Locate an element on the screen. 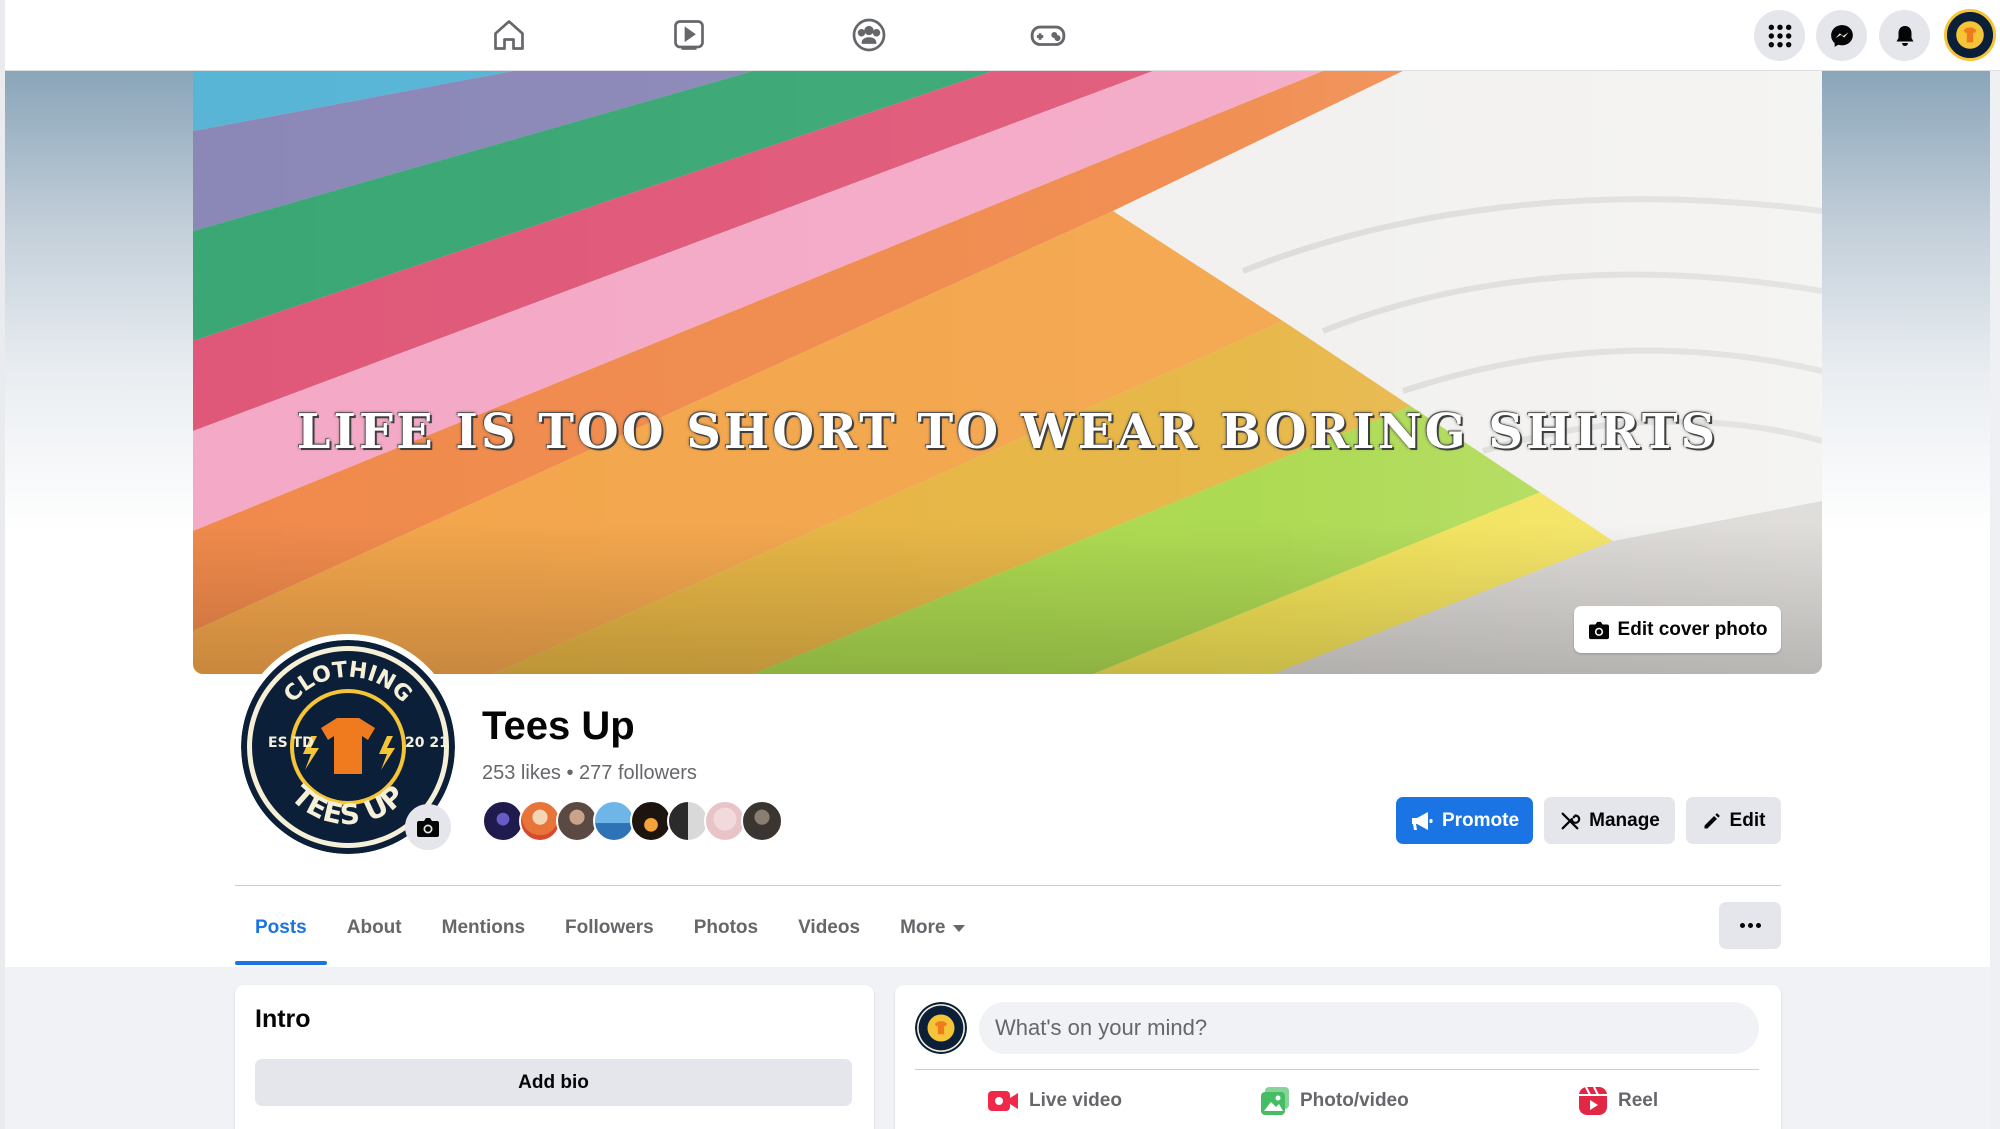 This screenshot has height=1129, width=2000. gaming-tab is located at coordinates (1048, 35).